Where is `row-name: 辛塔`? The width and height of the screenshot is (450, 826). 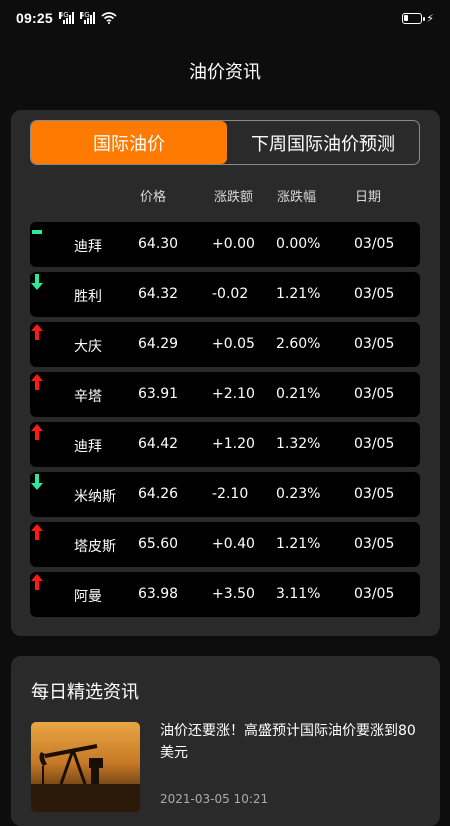 row-name: 辛塔 is located at coordinates (88, 397).